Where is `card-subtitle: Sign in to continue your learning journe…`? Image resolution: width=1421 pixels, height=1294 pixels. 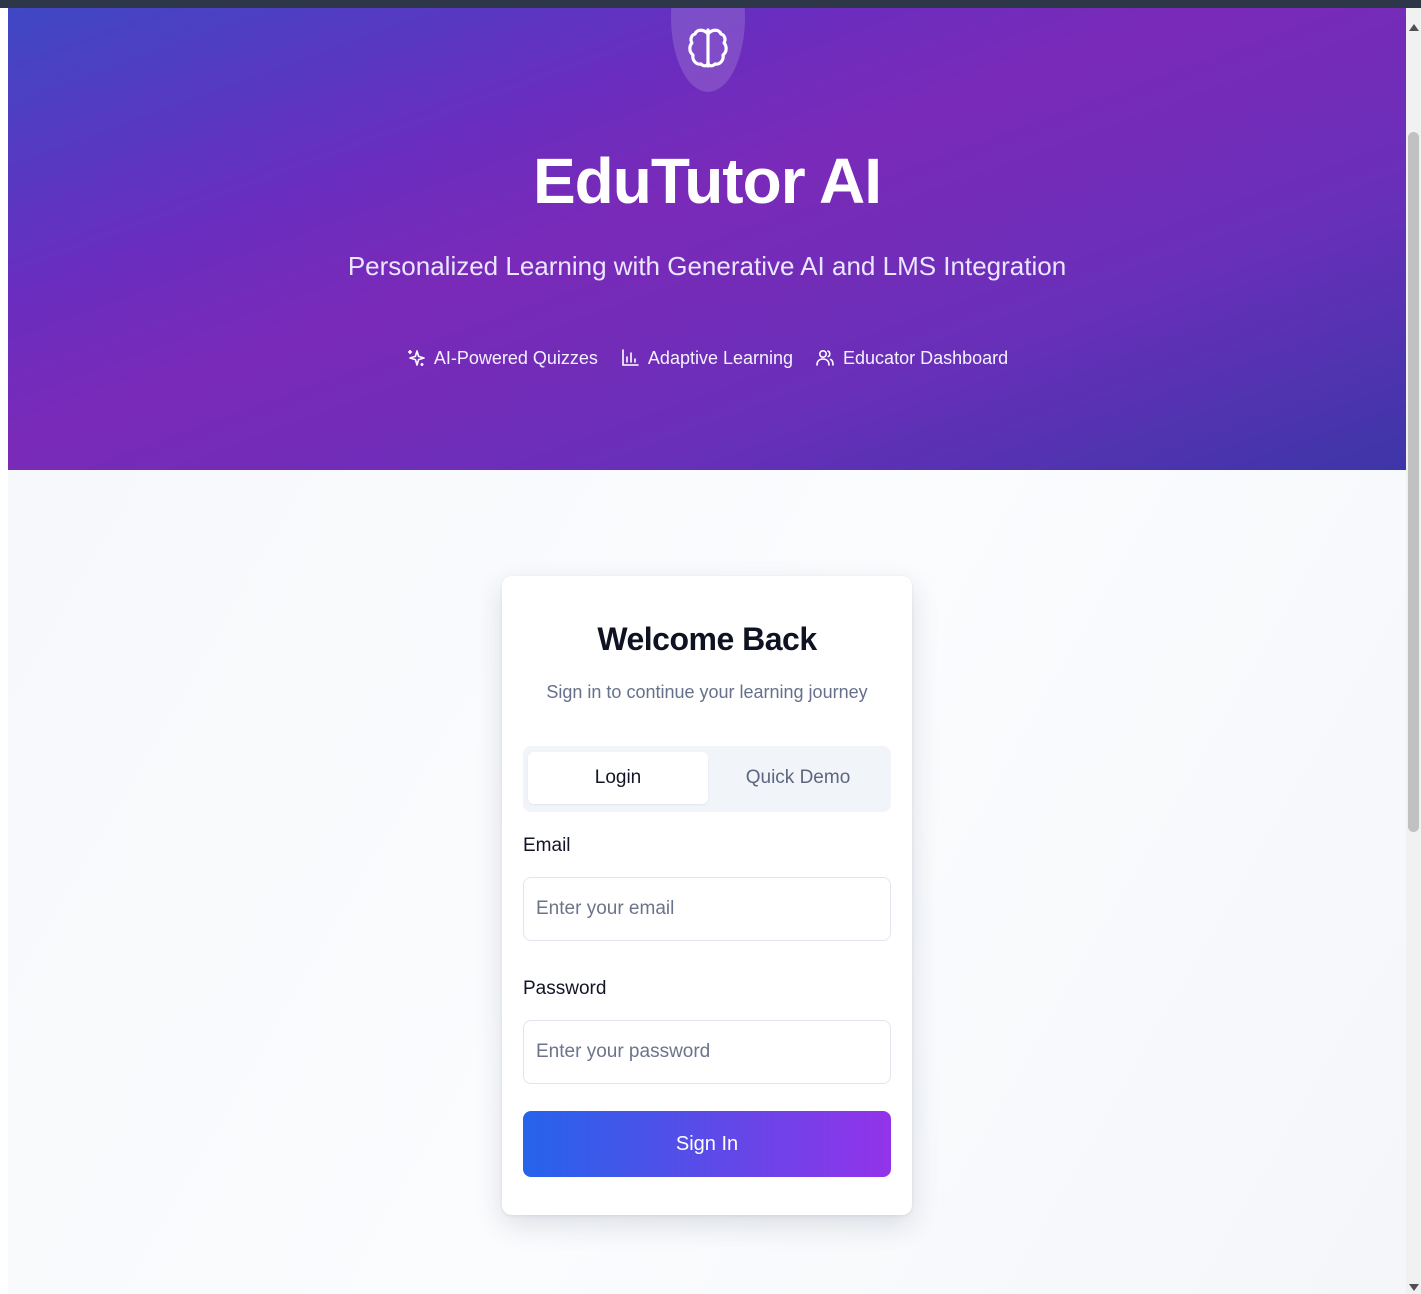
card-subtitle: Sign in to continue your learning journe… is located at coordinates (707, 692).